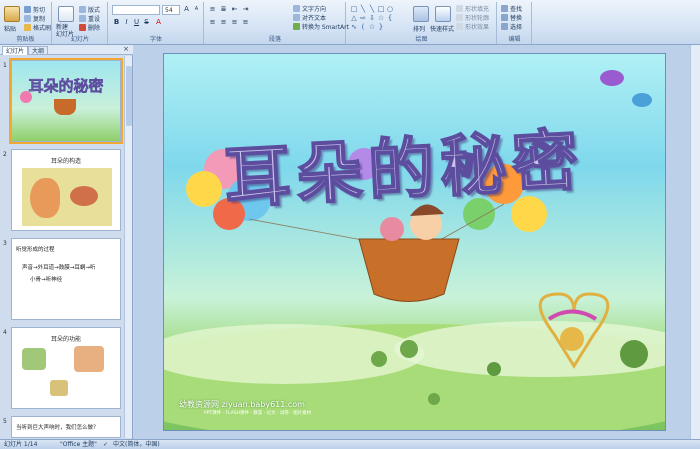 The height and width of the screenshot is (449, 700). Describe the element at coordinates (129, 96) in the screenshot. I see `panel-scroll-thumb` at that location.